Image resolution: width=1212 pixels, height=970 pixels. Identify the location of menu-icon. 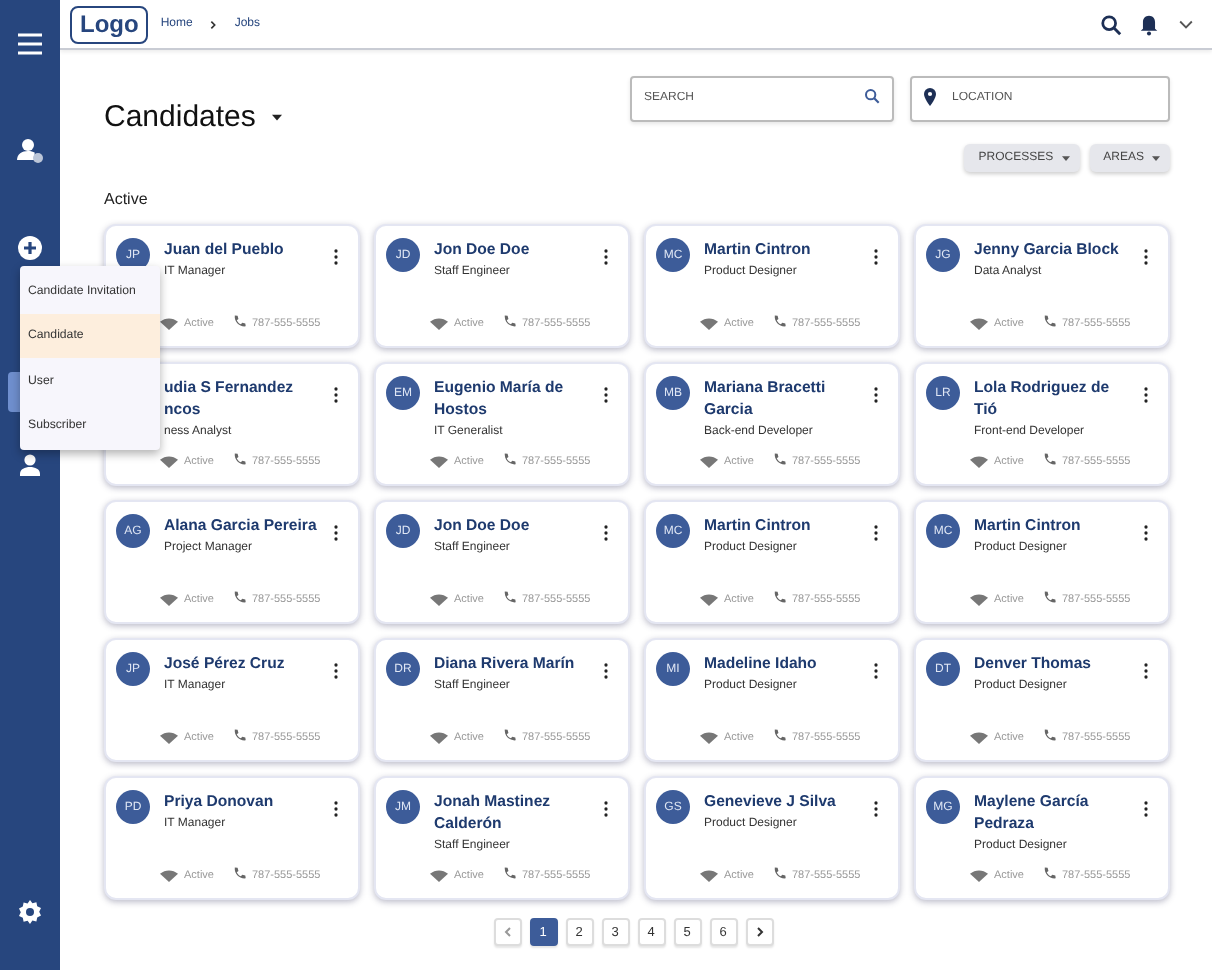
(30, 44).